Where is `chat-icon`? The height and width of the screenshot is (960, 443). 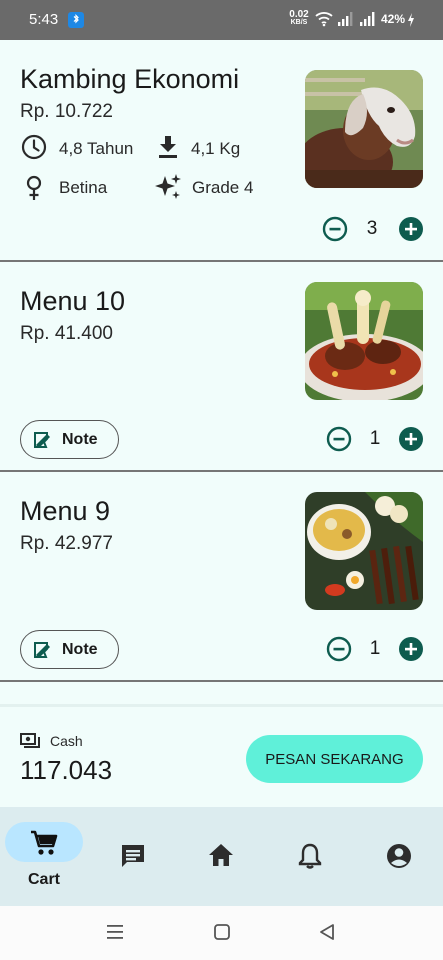 chat-icon is located at coordinates (133, 858).